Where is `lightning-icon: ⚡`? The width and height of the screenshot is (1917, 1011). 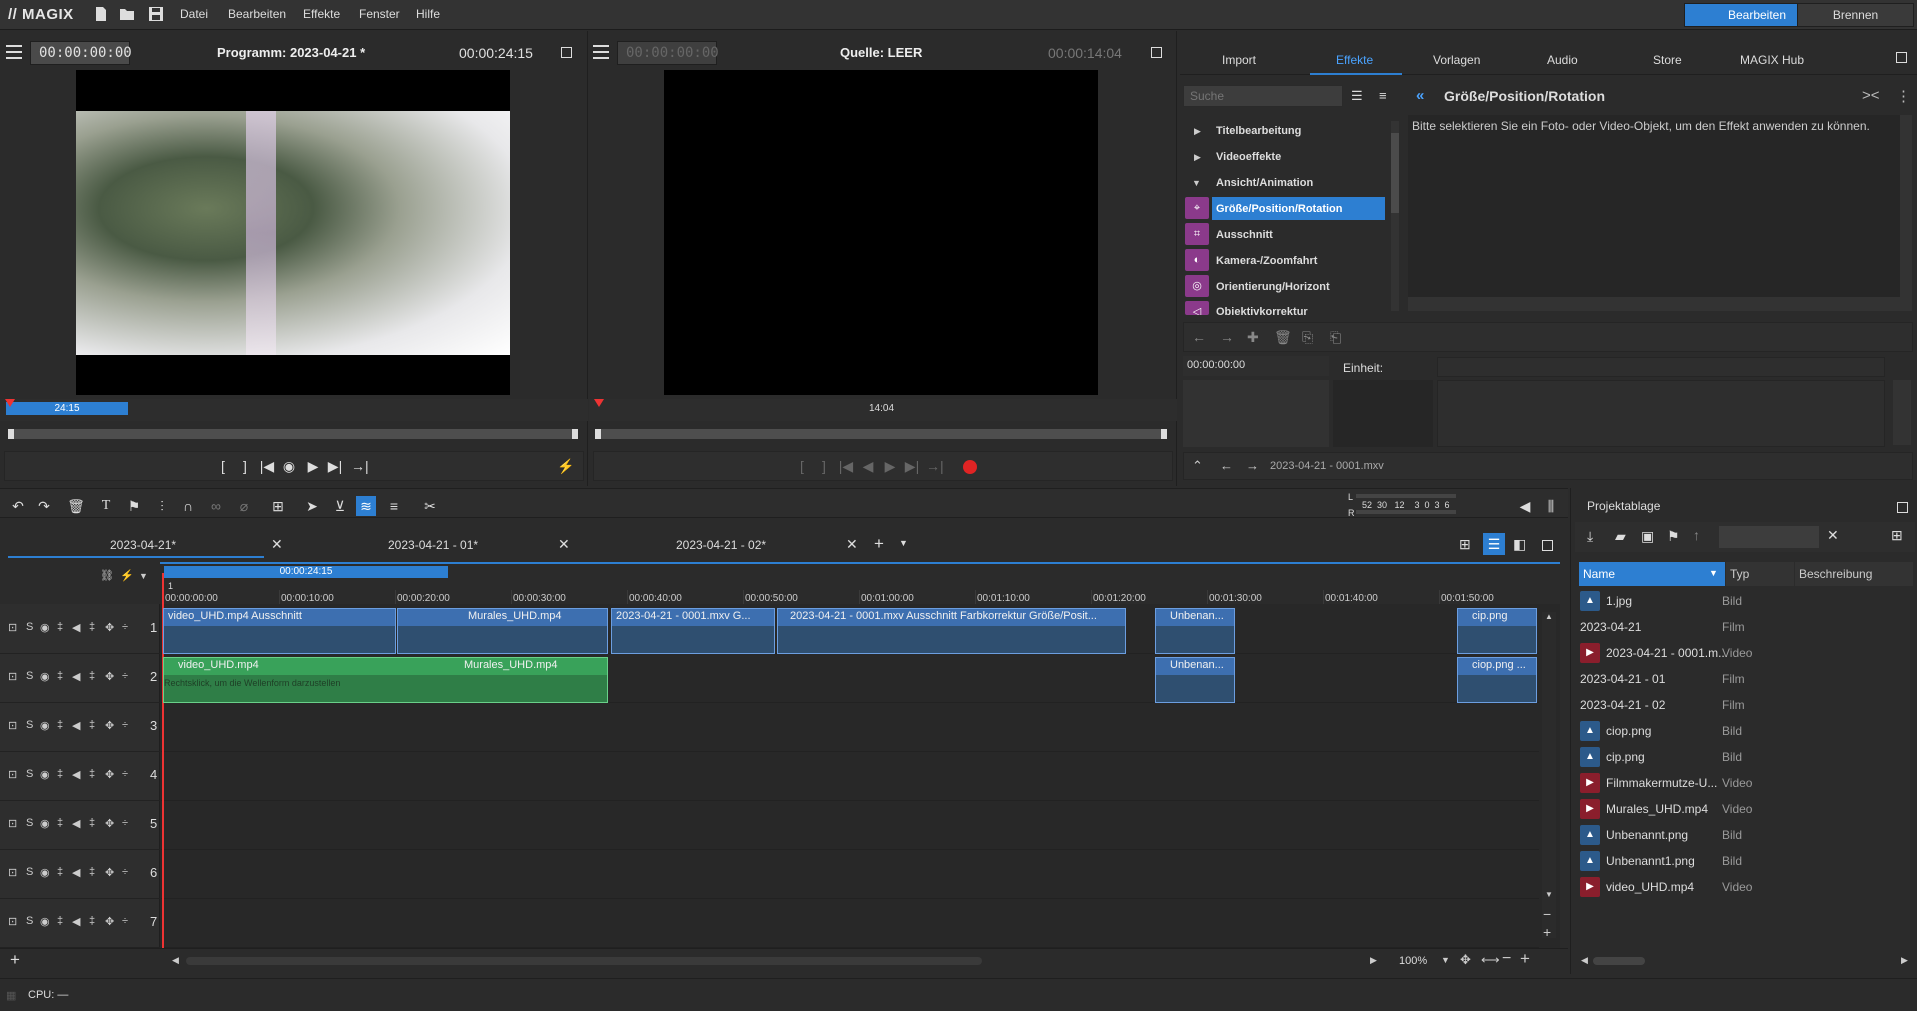
lightning-icon: ⚡ is located at coordinates (565, 466).